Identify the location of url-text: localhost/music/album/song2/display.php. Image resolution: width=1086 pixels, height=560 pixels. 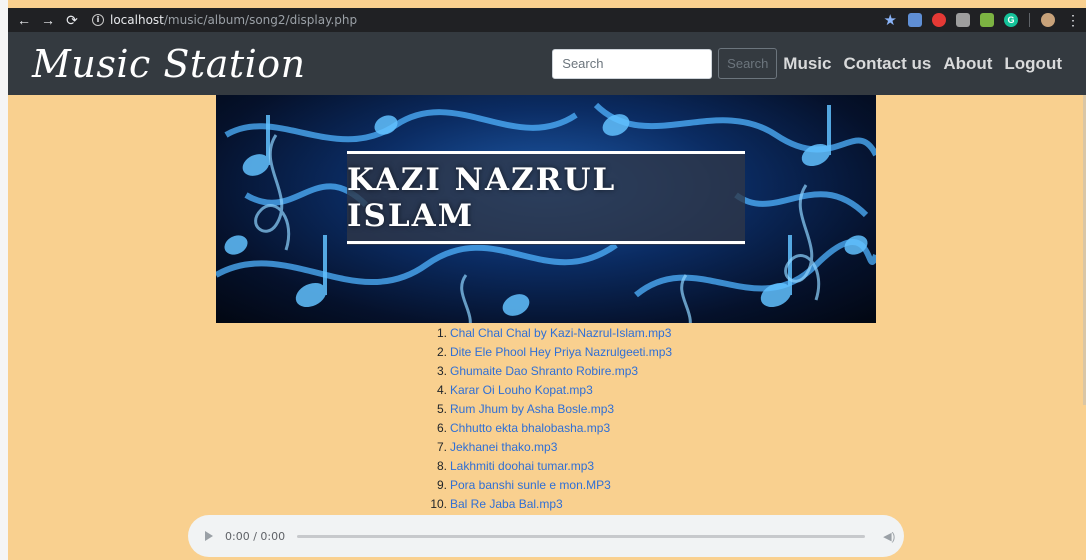
(234, 20).